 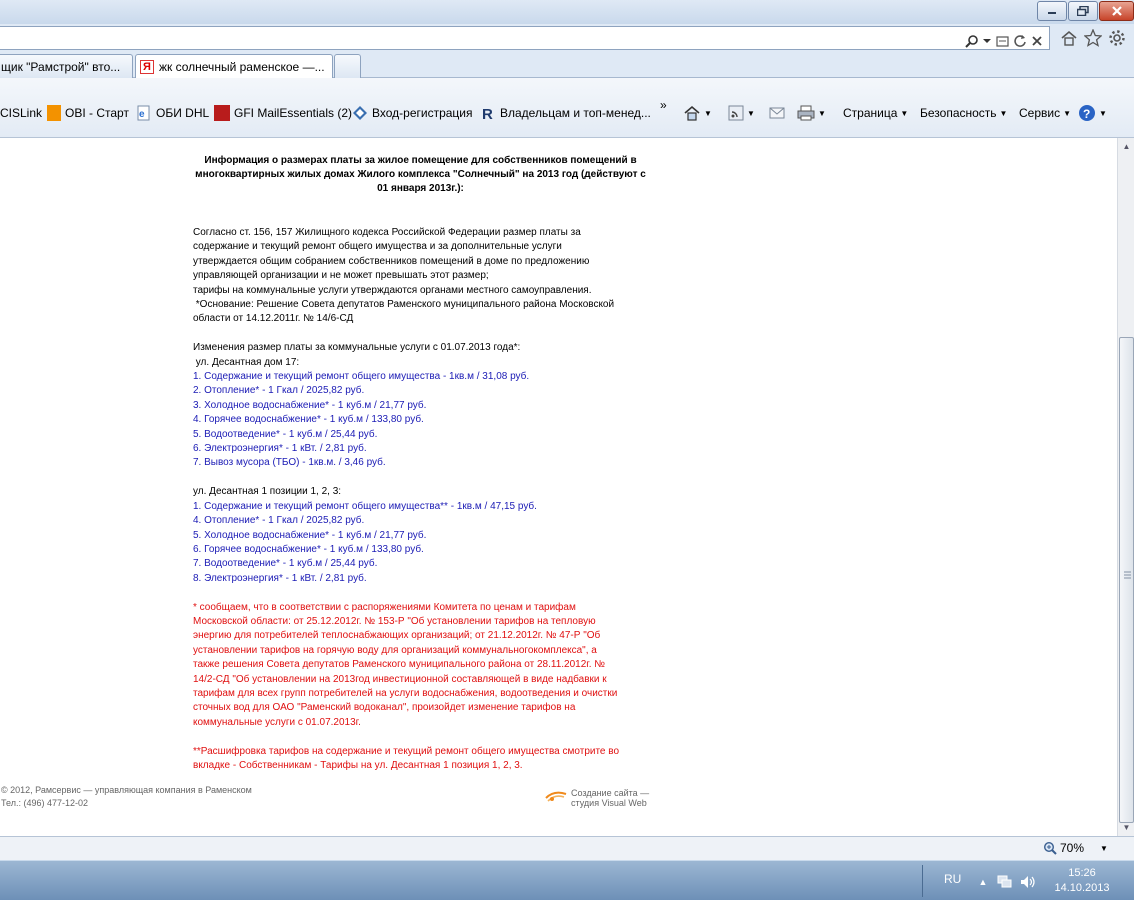 What do you see at coordinates (279, 521) in the screenshot?
I see `tariff-item: 4. Отопление* - 1 Гкал / 2025,82 руб.` at bounding box center [279, 521].